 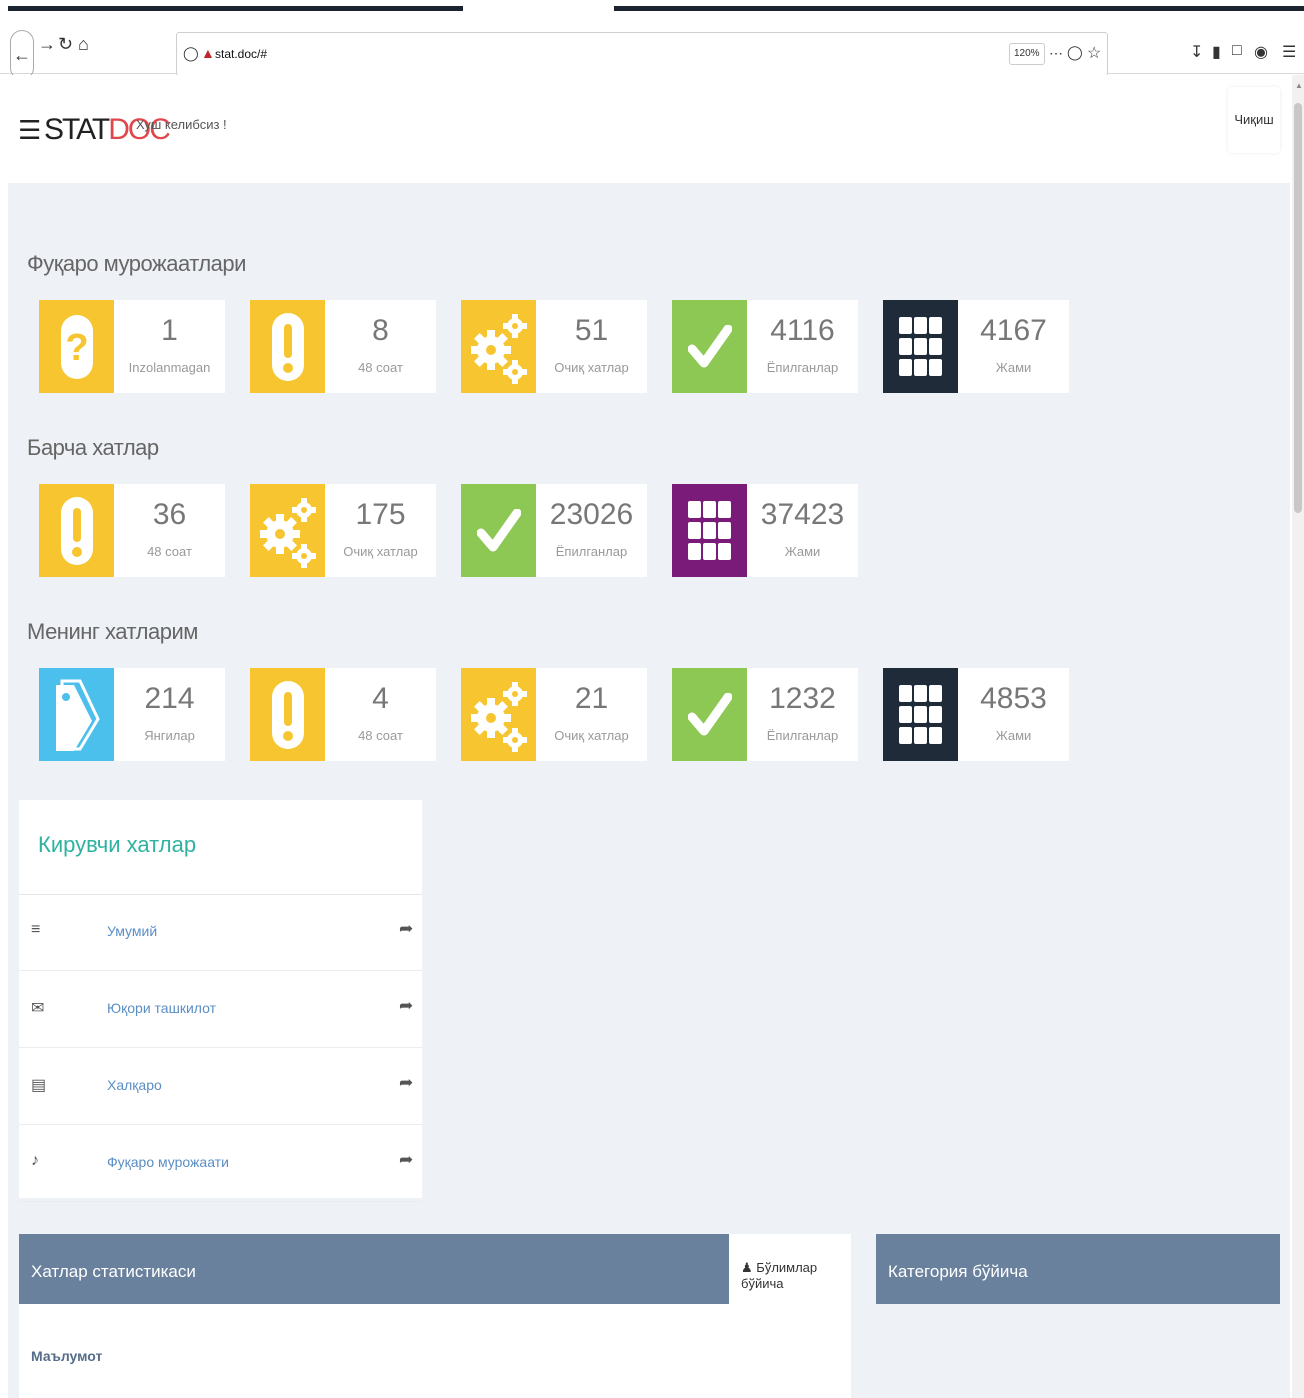 I want to click on inactive-tab-bar, so click(x=235, y=8).